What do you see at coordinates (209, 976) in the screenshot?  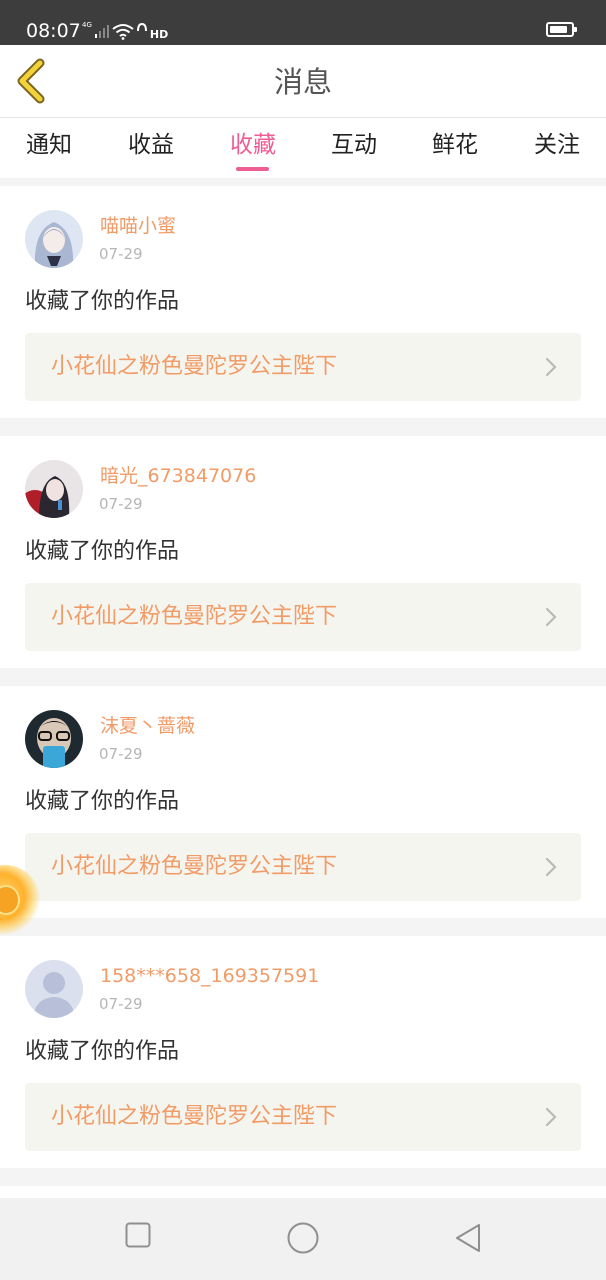 I see `username: 158***658_169357591` at bounding box center [209, 976].